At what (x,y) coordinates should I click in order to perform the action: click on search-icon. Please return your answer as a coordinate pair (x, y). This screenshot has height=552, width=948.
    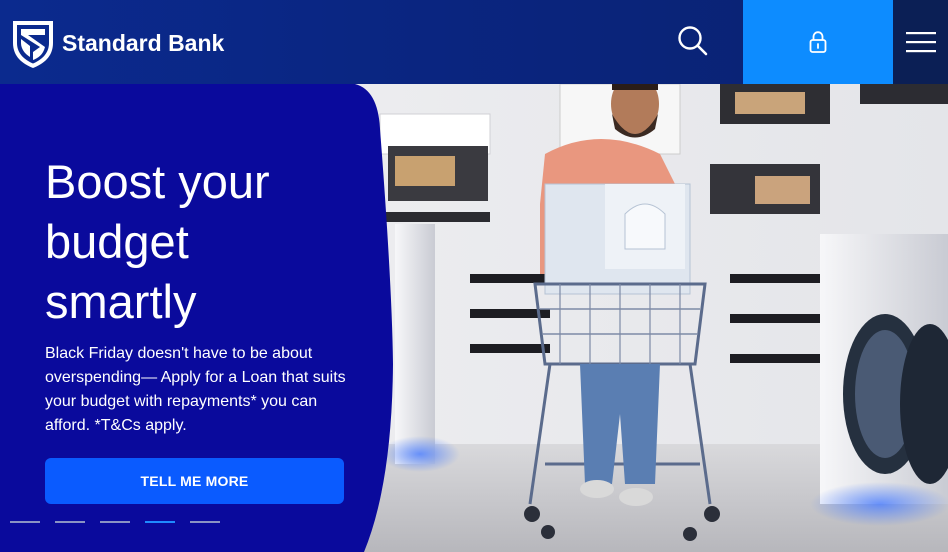
    Looking at the image, I should click on (693, 41).